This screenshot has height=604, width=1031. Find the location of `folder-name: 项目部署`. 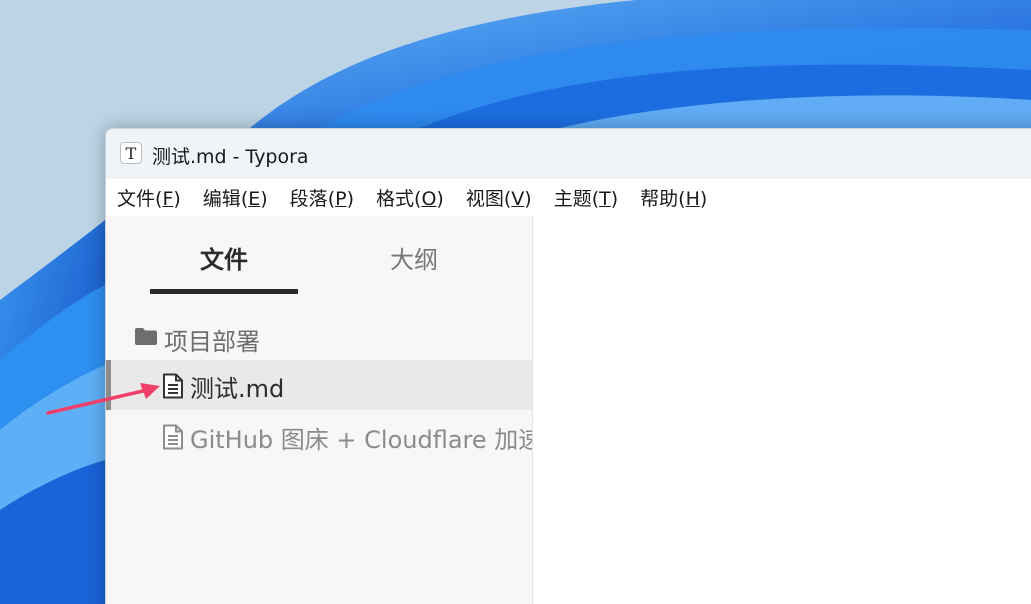

folder-name: 项目部署 is located at coordinates (212, 342).